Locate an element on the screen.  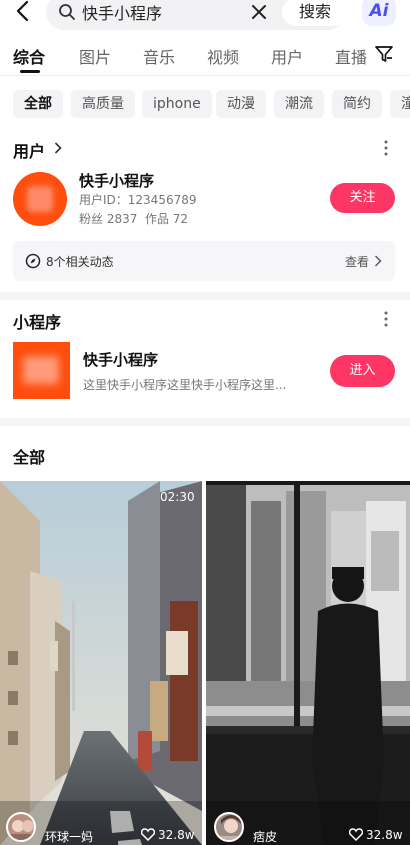
enter-button: 进入 is located at coordinates (362, 371).